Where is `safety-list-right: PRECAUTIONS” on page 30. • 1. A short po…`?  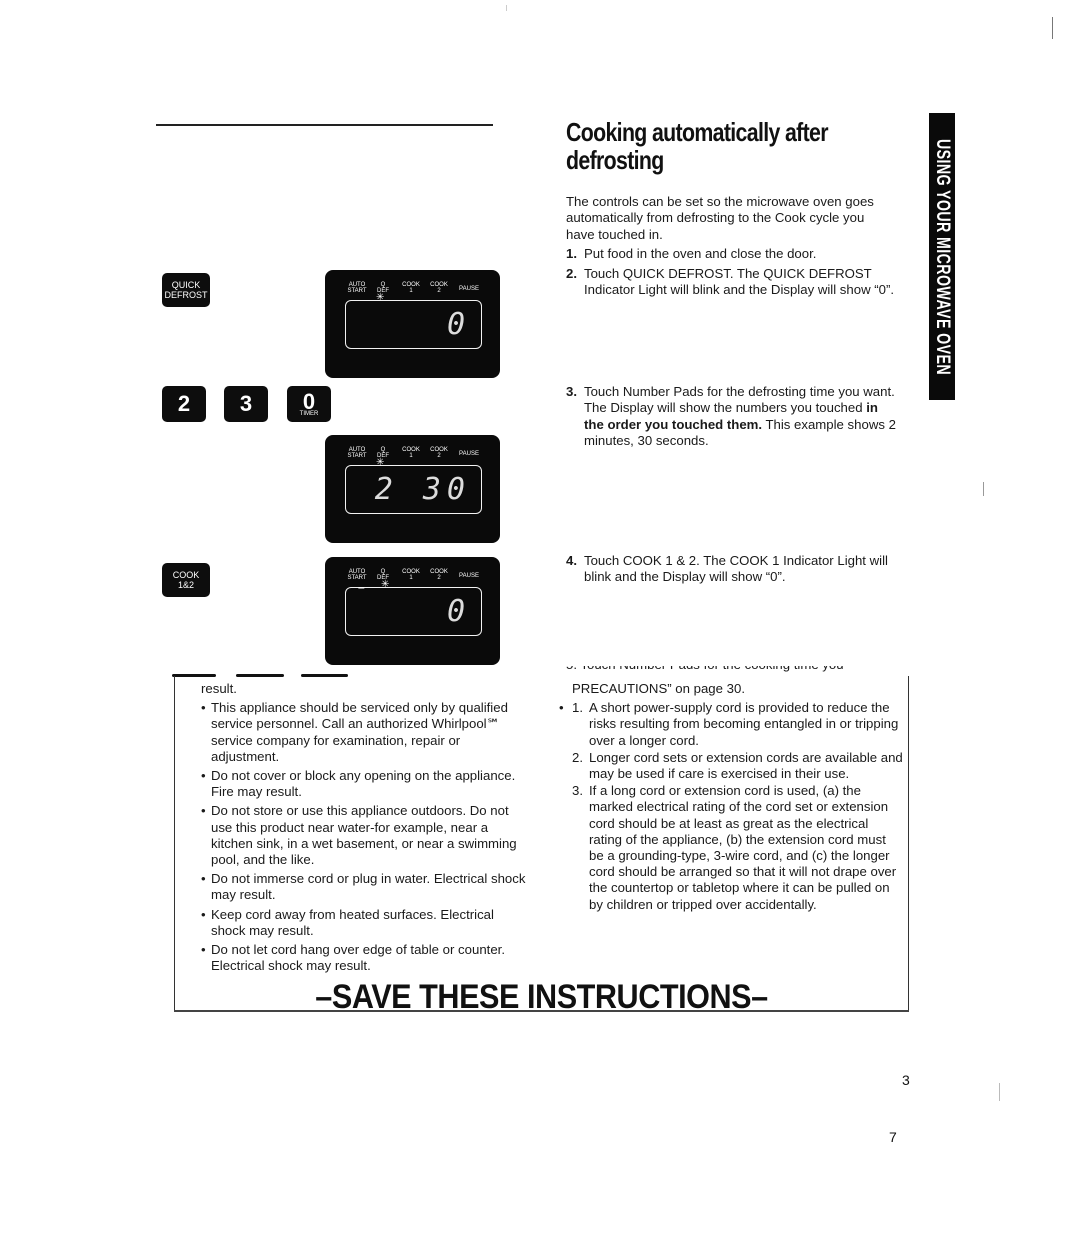
safety-list-right: PRECAUTIONS” on page 30. • 1. A short po… is located at coordinates (731, 797).